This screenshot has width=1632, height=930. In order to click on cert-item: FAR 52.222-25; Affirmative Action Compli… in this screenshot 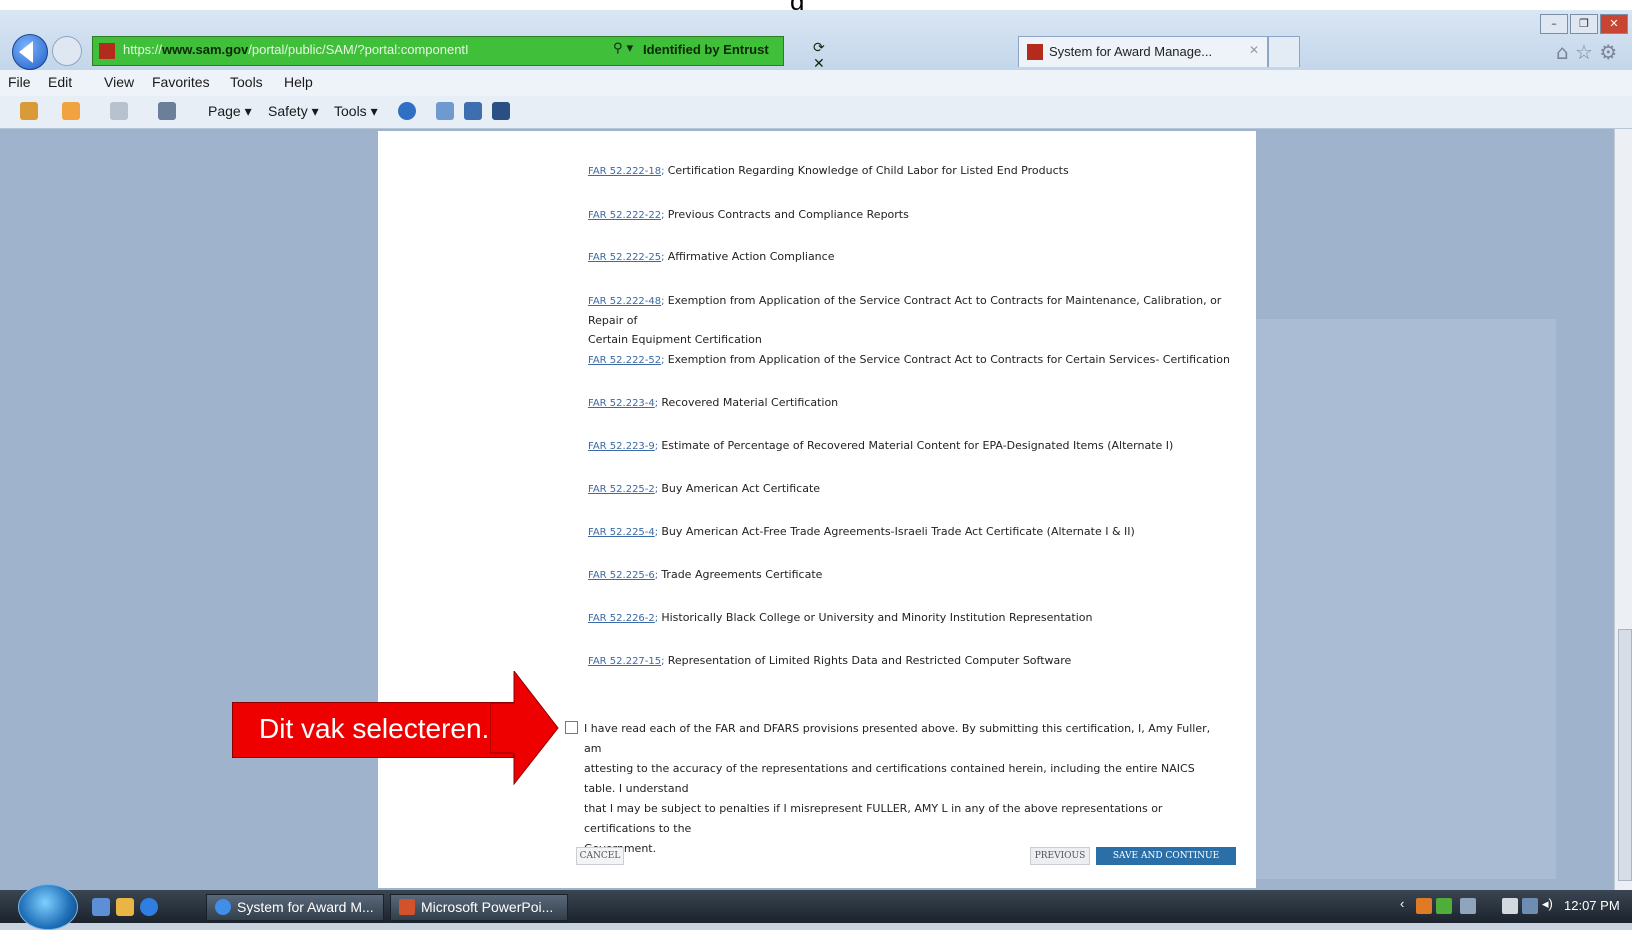, I will do `click(711, 256)`.